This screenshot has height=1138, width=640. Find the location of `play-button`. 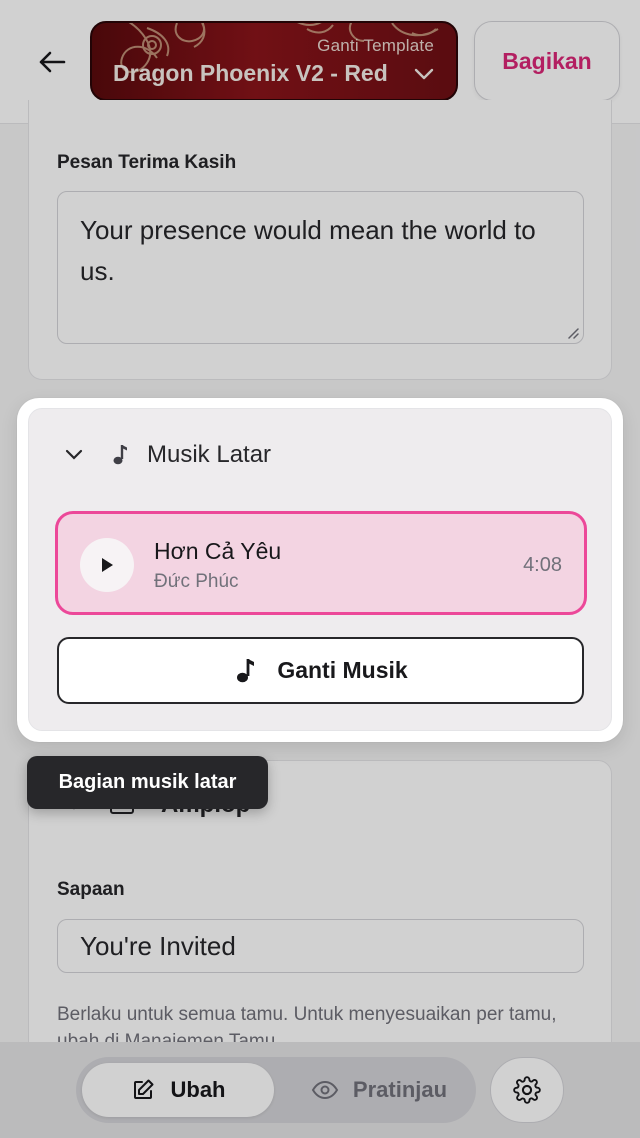

play-button is located at coordinates (107, 565).